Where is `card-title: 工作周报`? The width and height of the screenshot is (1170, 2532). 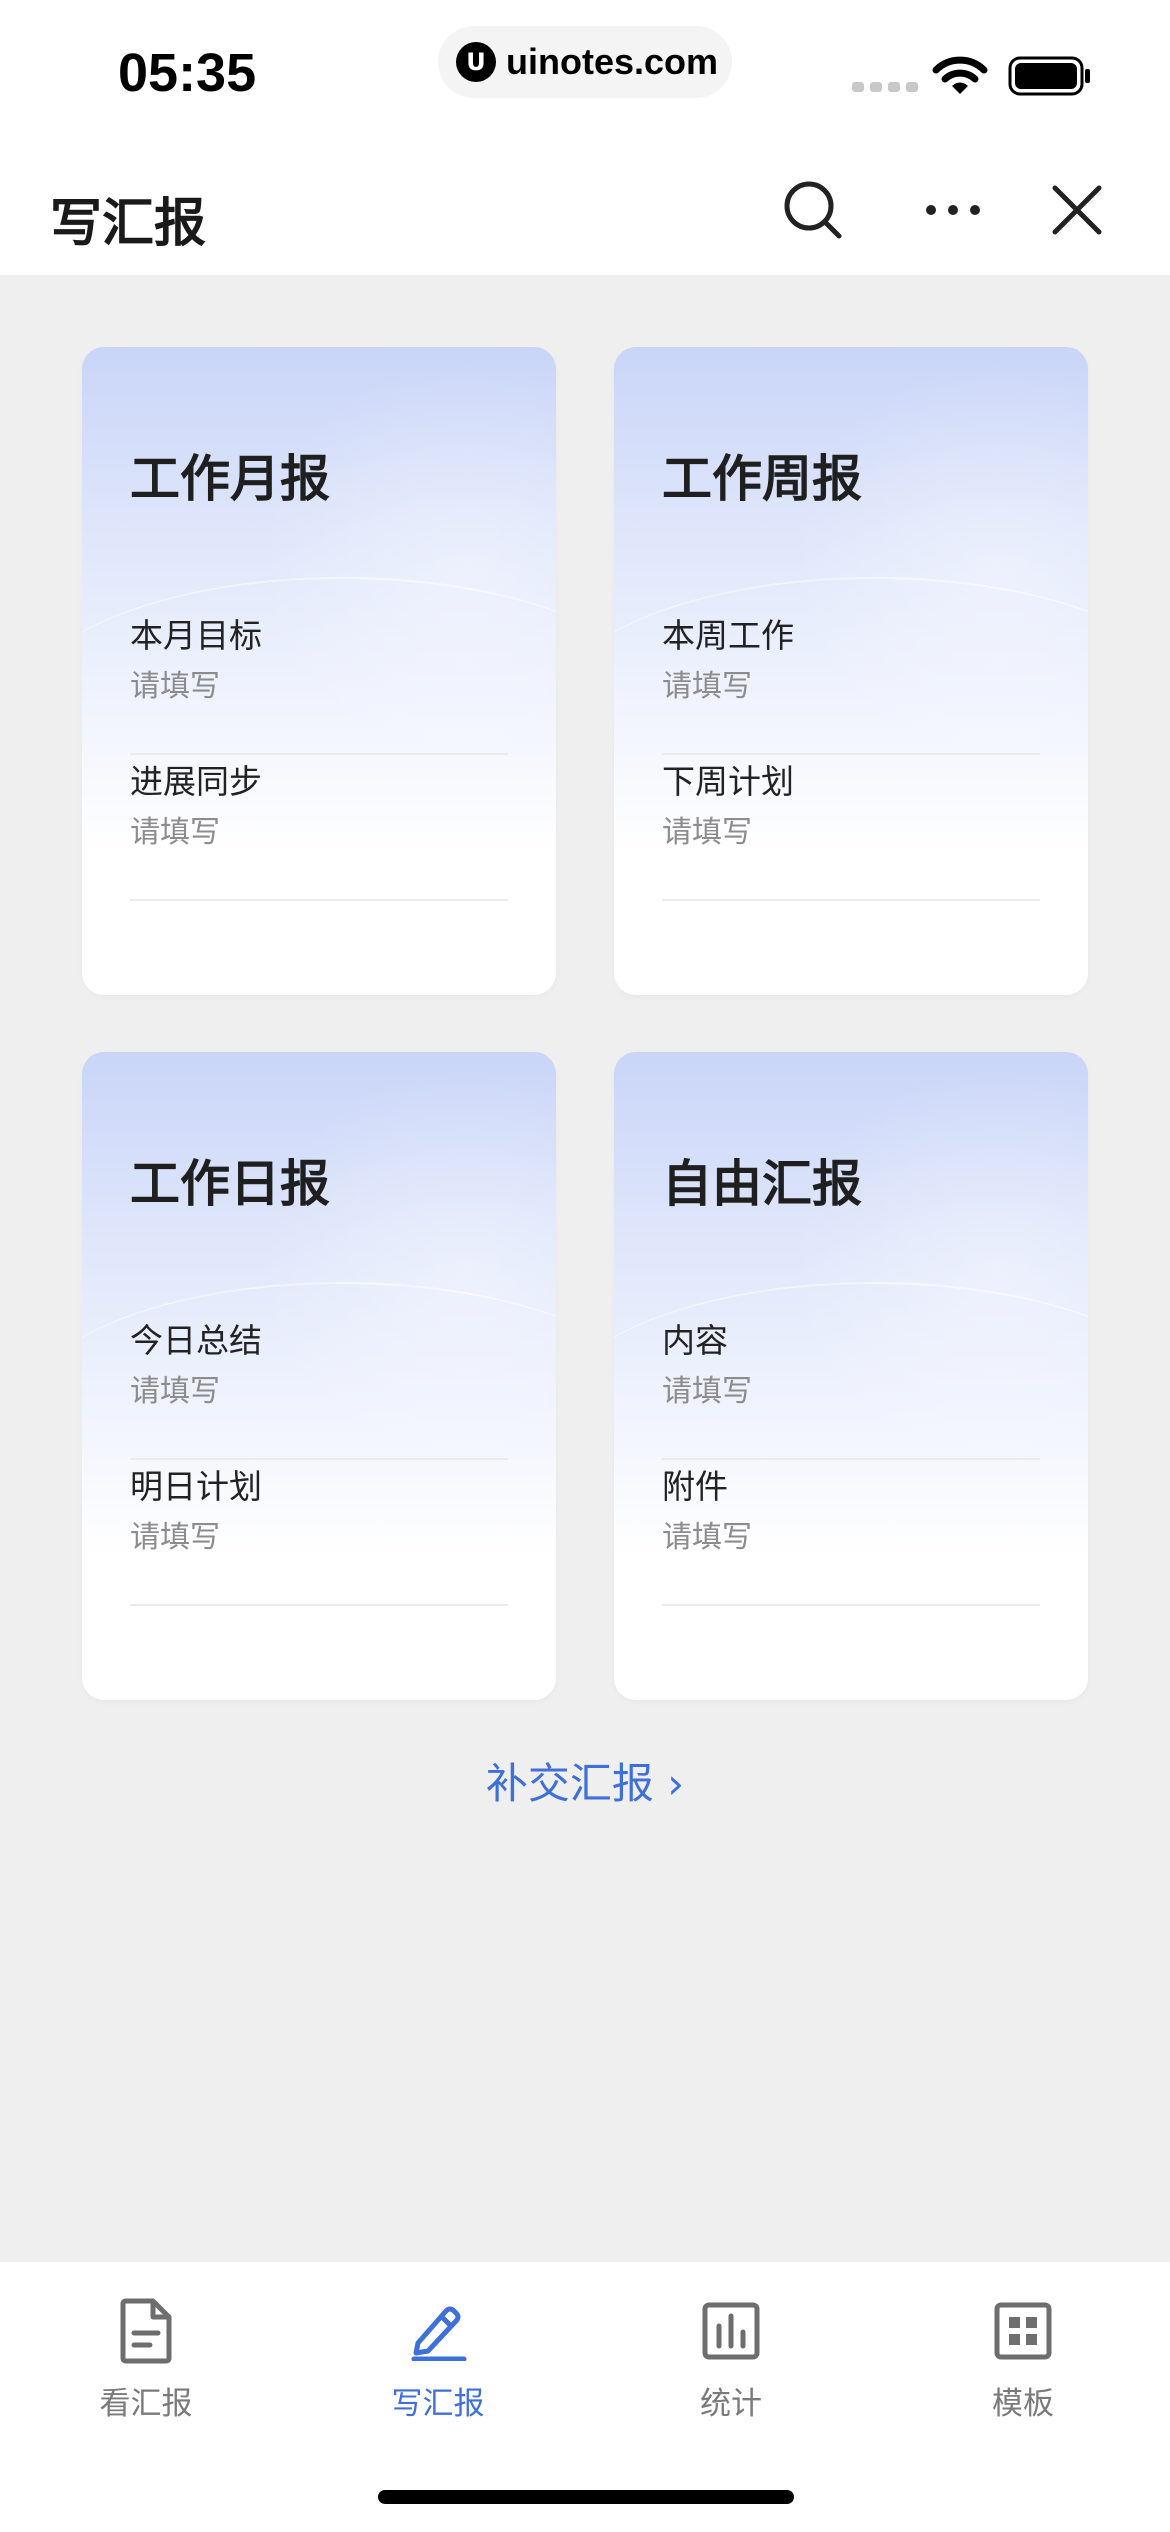 card-title: 工作周报 is located at coordinates (762, 479).